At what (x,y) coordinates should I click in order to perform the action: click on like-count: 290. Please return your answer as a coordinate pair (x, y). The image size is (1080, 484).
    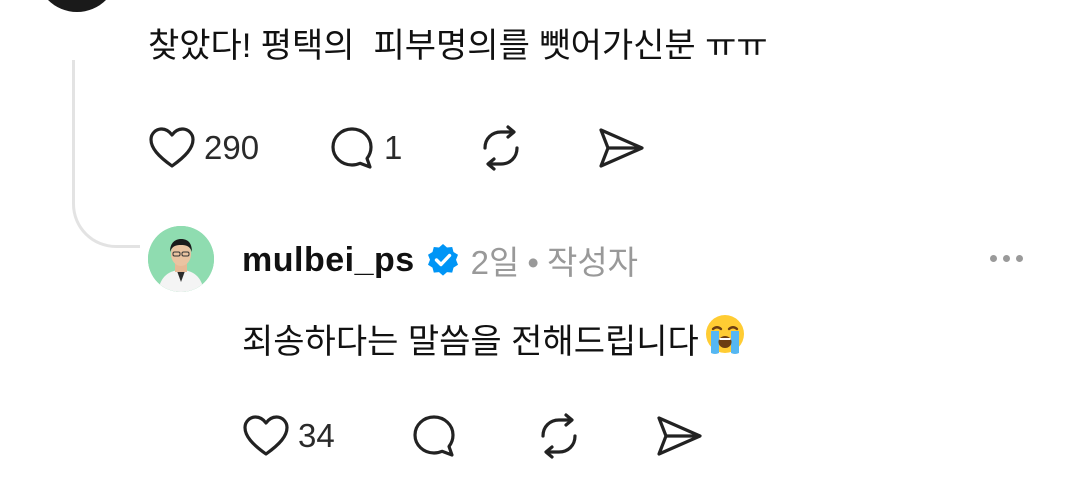
    Looking at the image, I should click on (232, 147).